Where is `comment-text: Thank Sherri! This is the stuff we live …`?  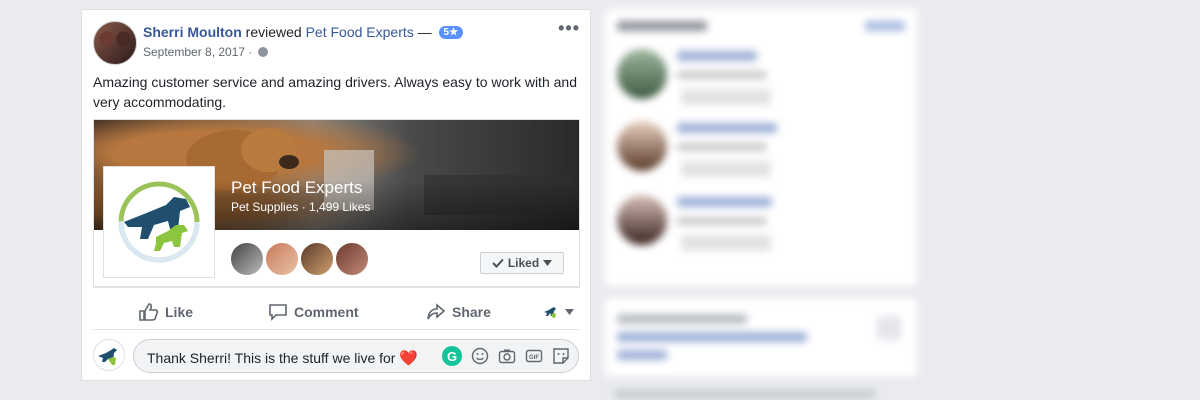
comment-text: Thank Sherri! This is the stuff we live … is located at coordinates (282, 358).